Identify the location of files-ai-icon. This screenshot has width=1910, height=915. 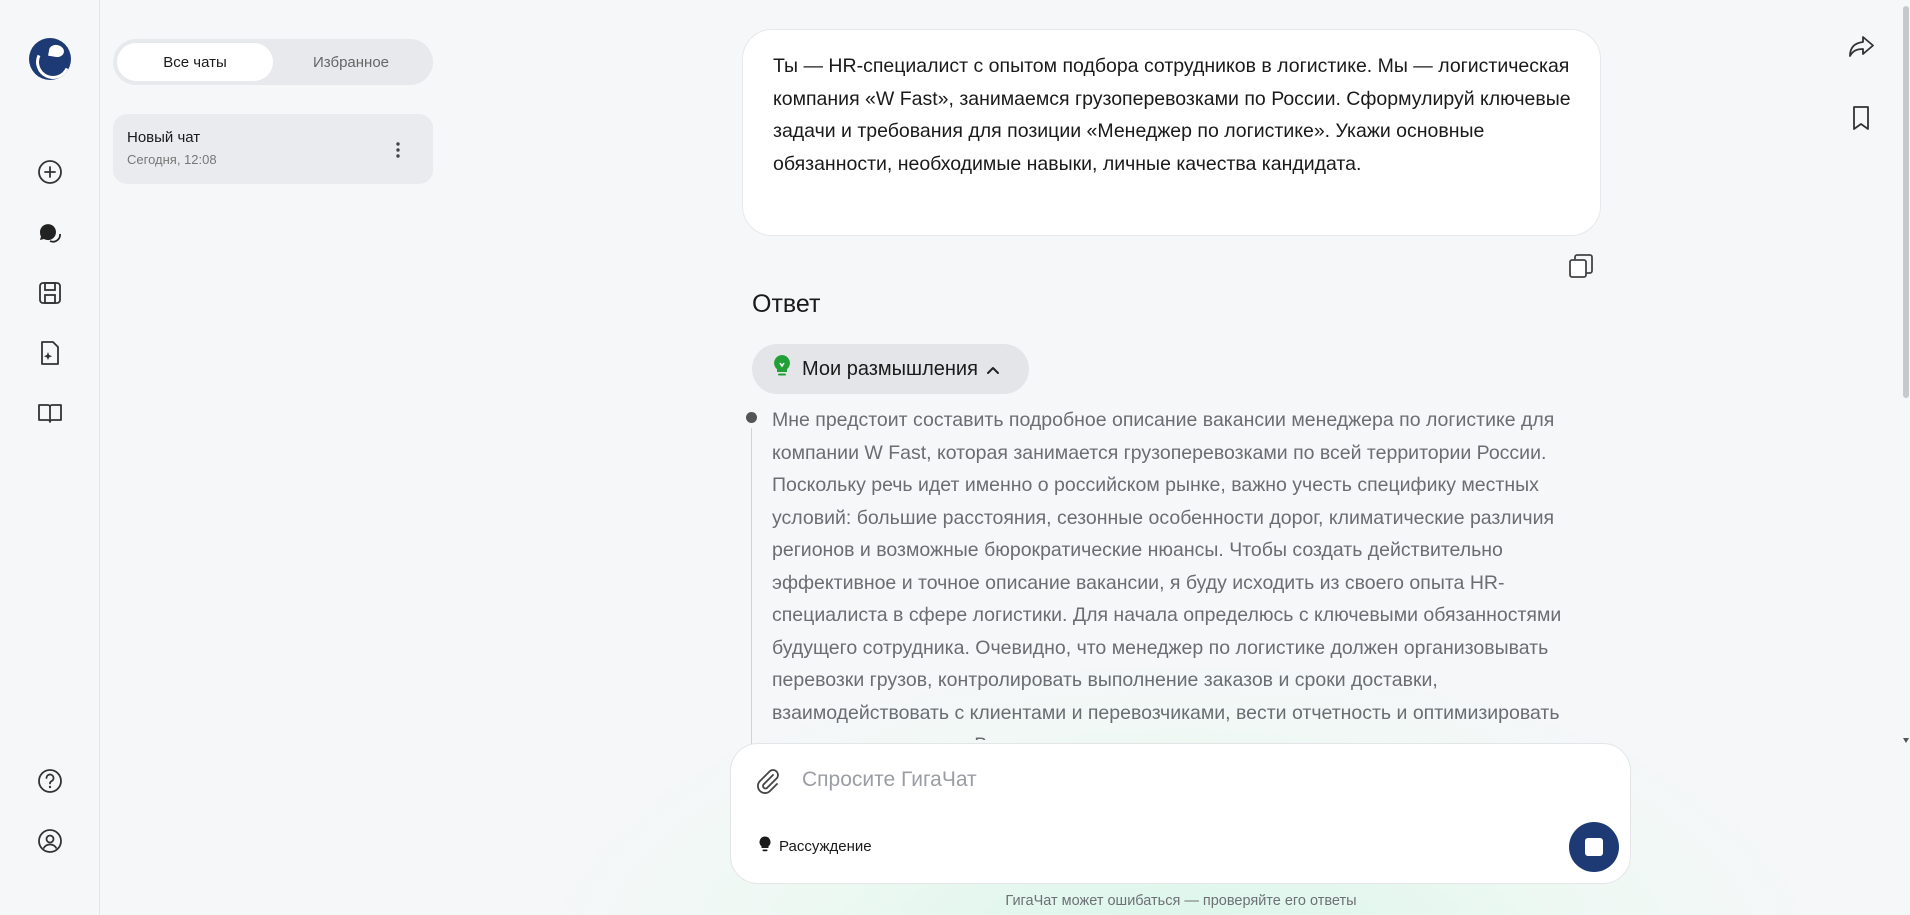
(50, 353).